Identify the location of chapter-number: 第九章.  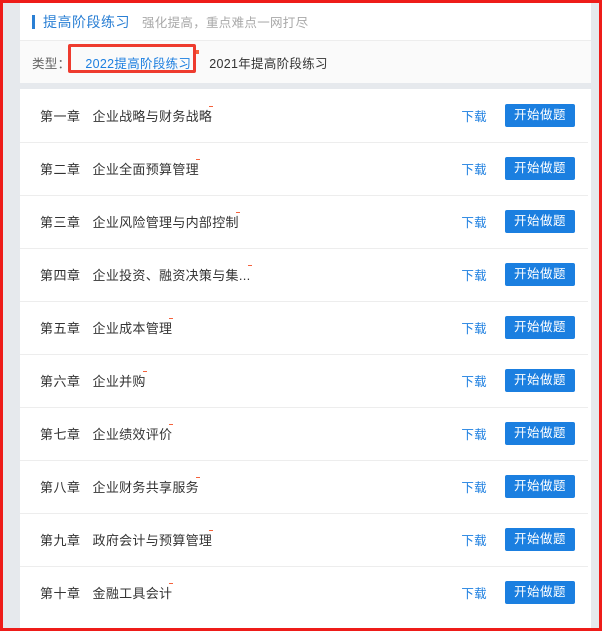
(60, 540).